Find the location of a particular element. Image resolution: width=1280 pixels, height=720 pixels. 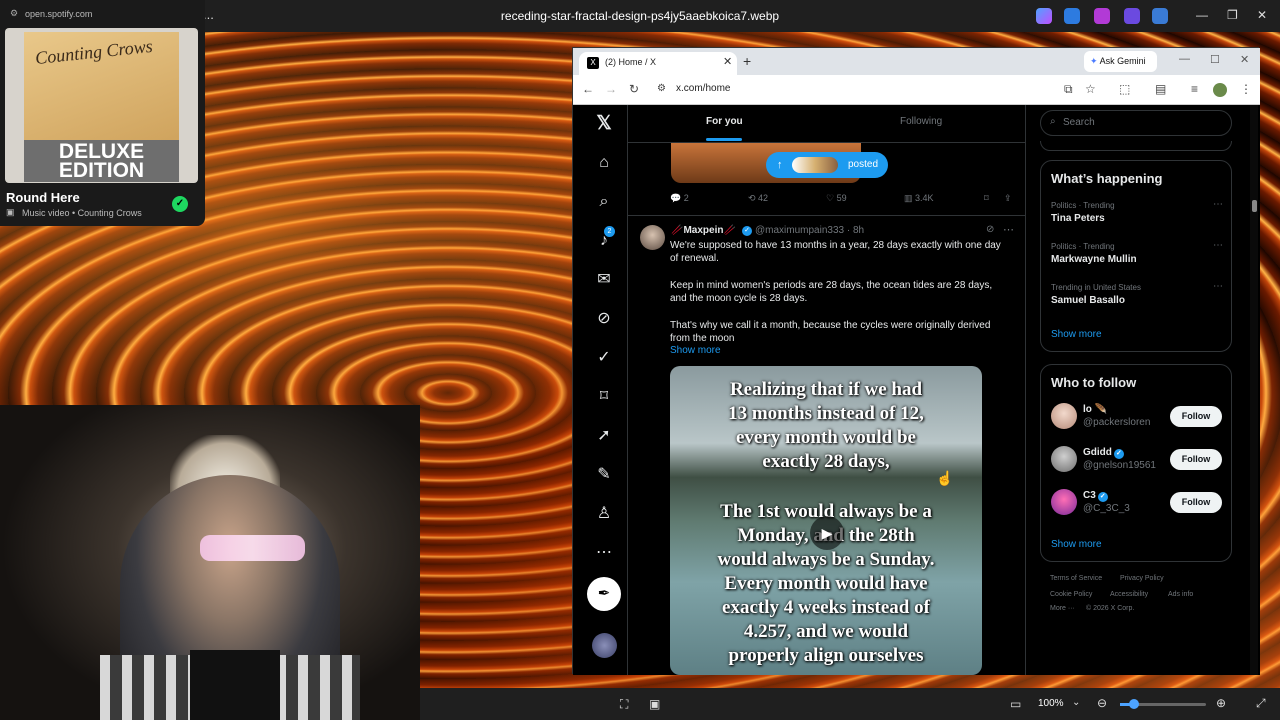

ask-gemini-label: Ask Gemini is located at coordinates (1122, 61).